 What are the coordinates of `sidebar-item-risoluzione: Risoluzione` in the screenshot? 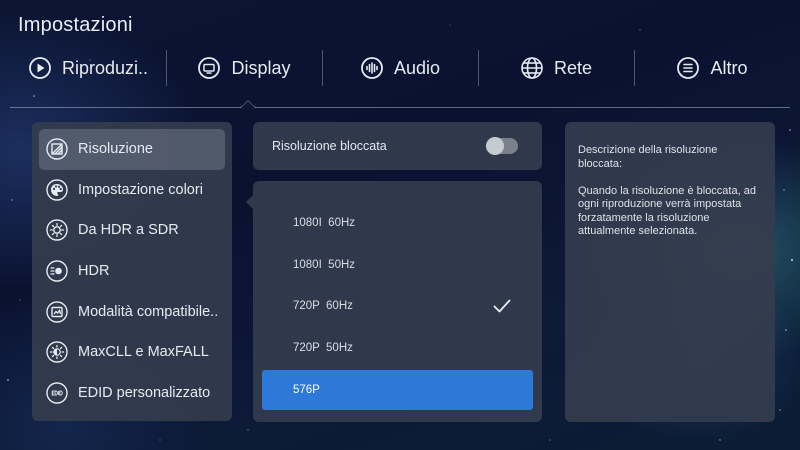 It's located at (132, 149).